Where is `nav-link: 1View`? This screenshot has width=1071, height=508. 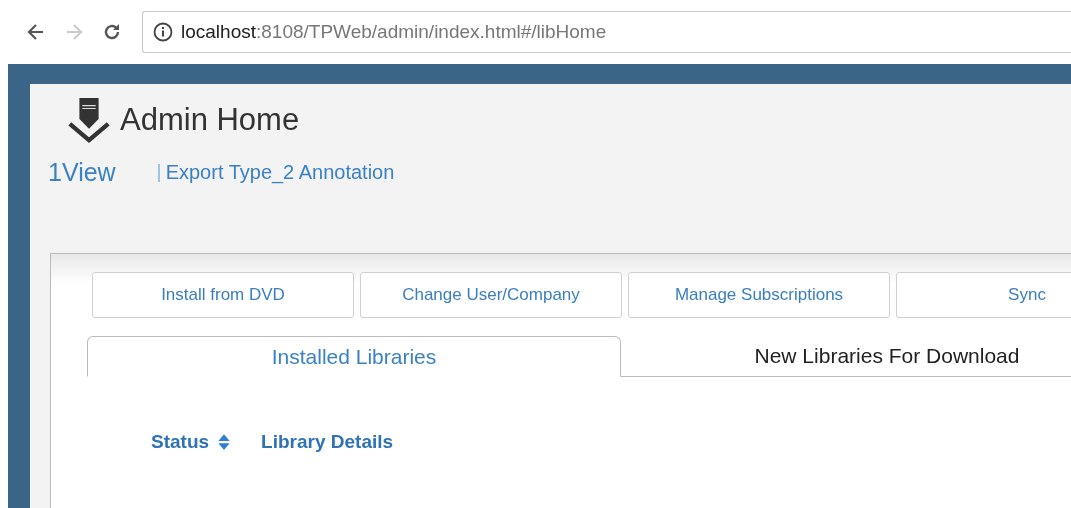
nav-link: 1View is located at coordinates (82, 172).